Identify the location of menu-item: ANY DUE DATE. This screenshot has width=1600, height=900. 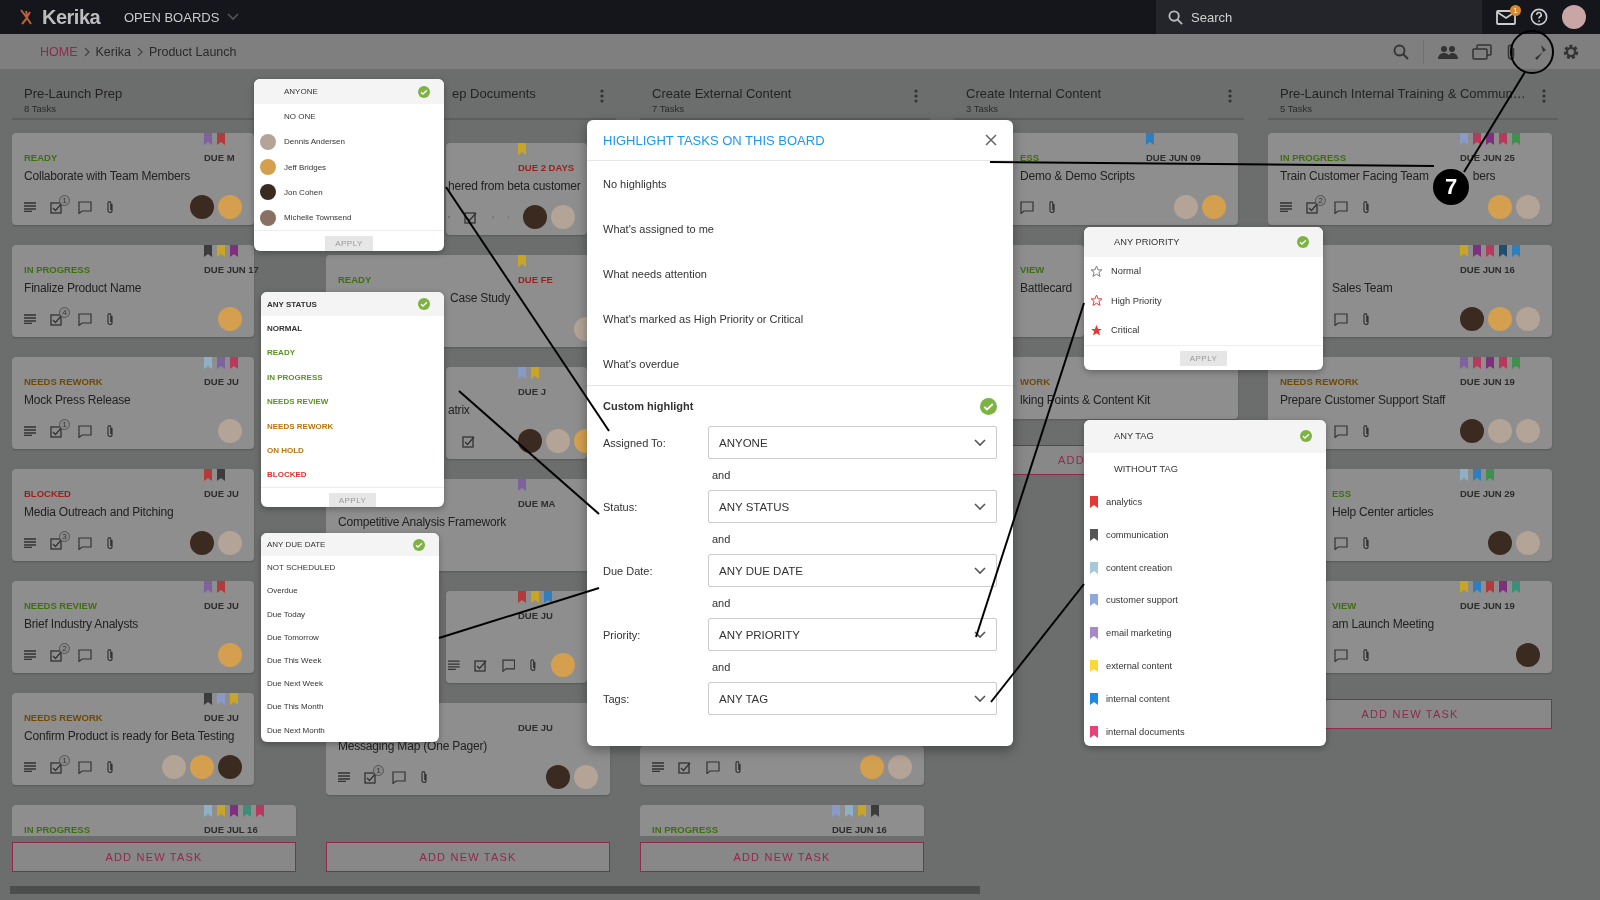
(350, 545).